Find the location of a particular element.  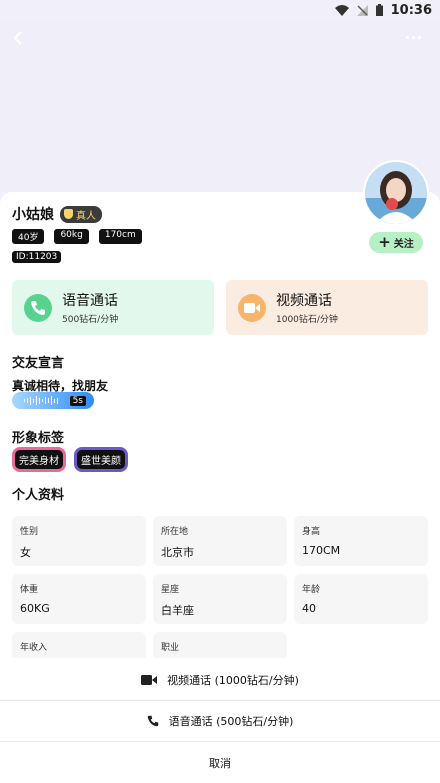

tags-section-title: 形象标签 is located at coordinates (38, 438).